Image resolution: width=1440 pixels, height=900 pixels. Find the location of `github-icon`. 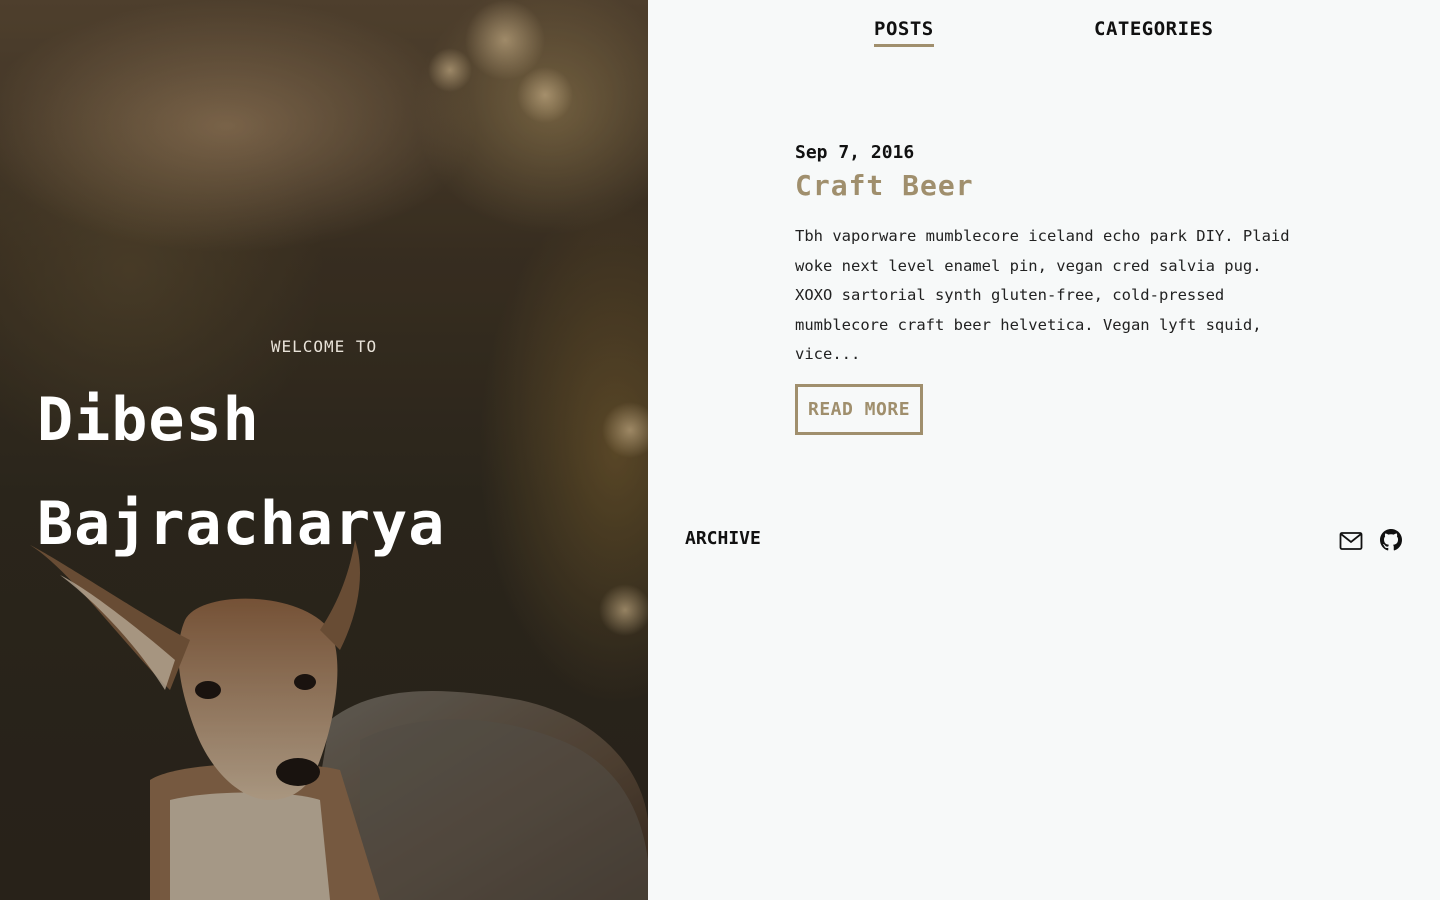

github-icon is located at coordinates (1392, 541).